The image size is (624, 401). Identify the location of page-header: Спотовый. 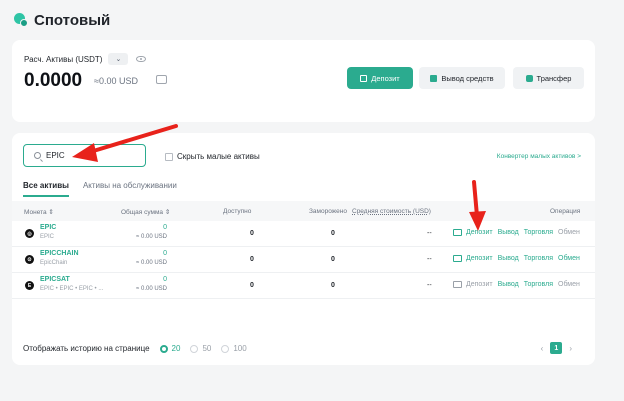
(62, 20).